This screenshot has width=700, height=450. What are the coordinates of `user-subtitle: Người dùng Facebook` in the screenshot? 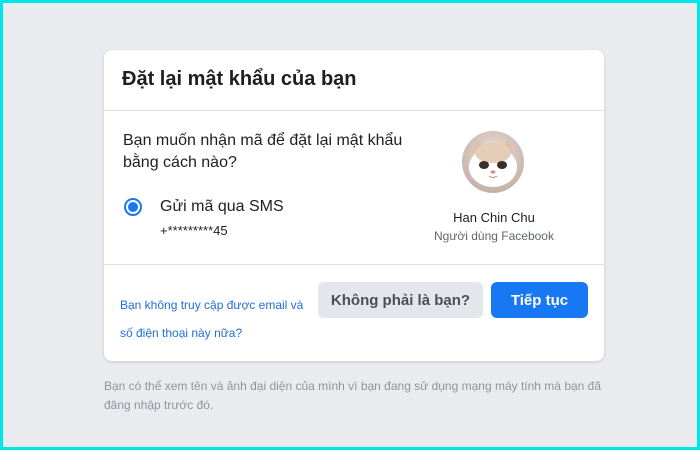 It's located at (494, 236).